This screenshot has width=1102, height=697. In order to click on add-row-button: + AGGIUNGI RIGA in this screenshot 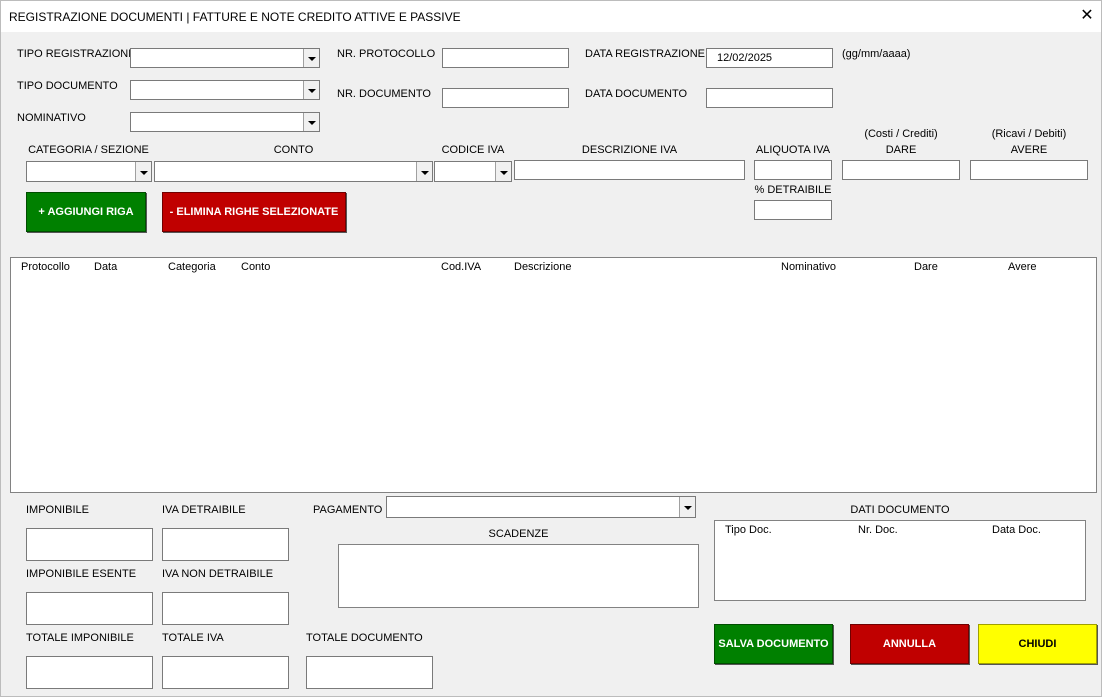, I will do `click(86, 212)`.